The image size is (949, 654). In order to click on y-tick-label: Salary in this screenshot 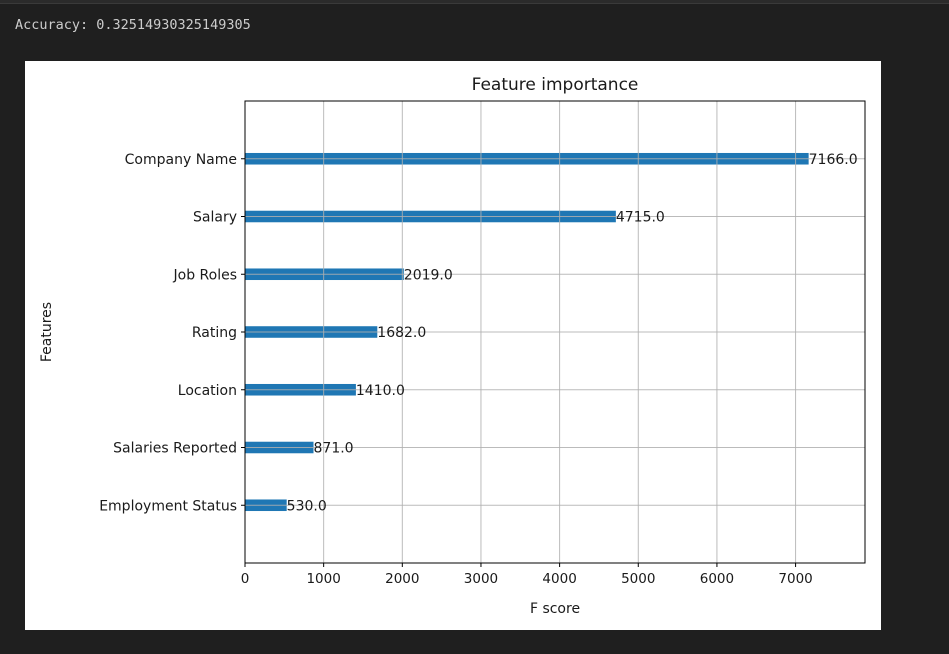, I will do `click(215, 218)`.